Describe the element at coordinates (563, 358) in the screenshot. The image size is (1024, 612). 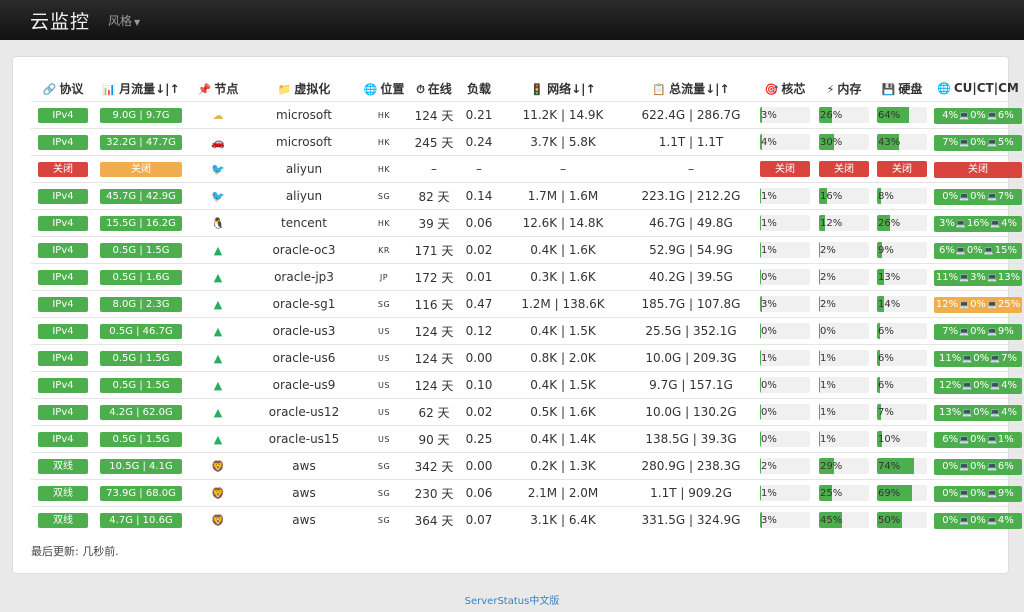
I see `cell-network: 0.8K | 2.0K` at that location.